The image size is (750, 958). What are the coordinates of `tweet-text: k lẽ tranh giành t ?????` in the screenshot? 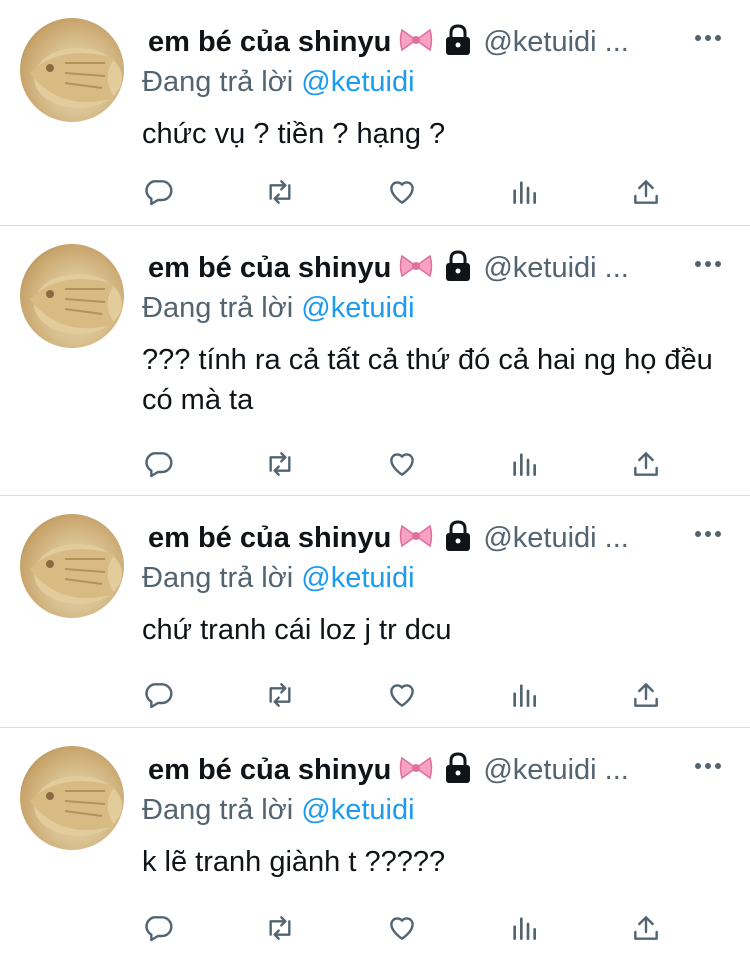 It's located at (294, 862).